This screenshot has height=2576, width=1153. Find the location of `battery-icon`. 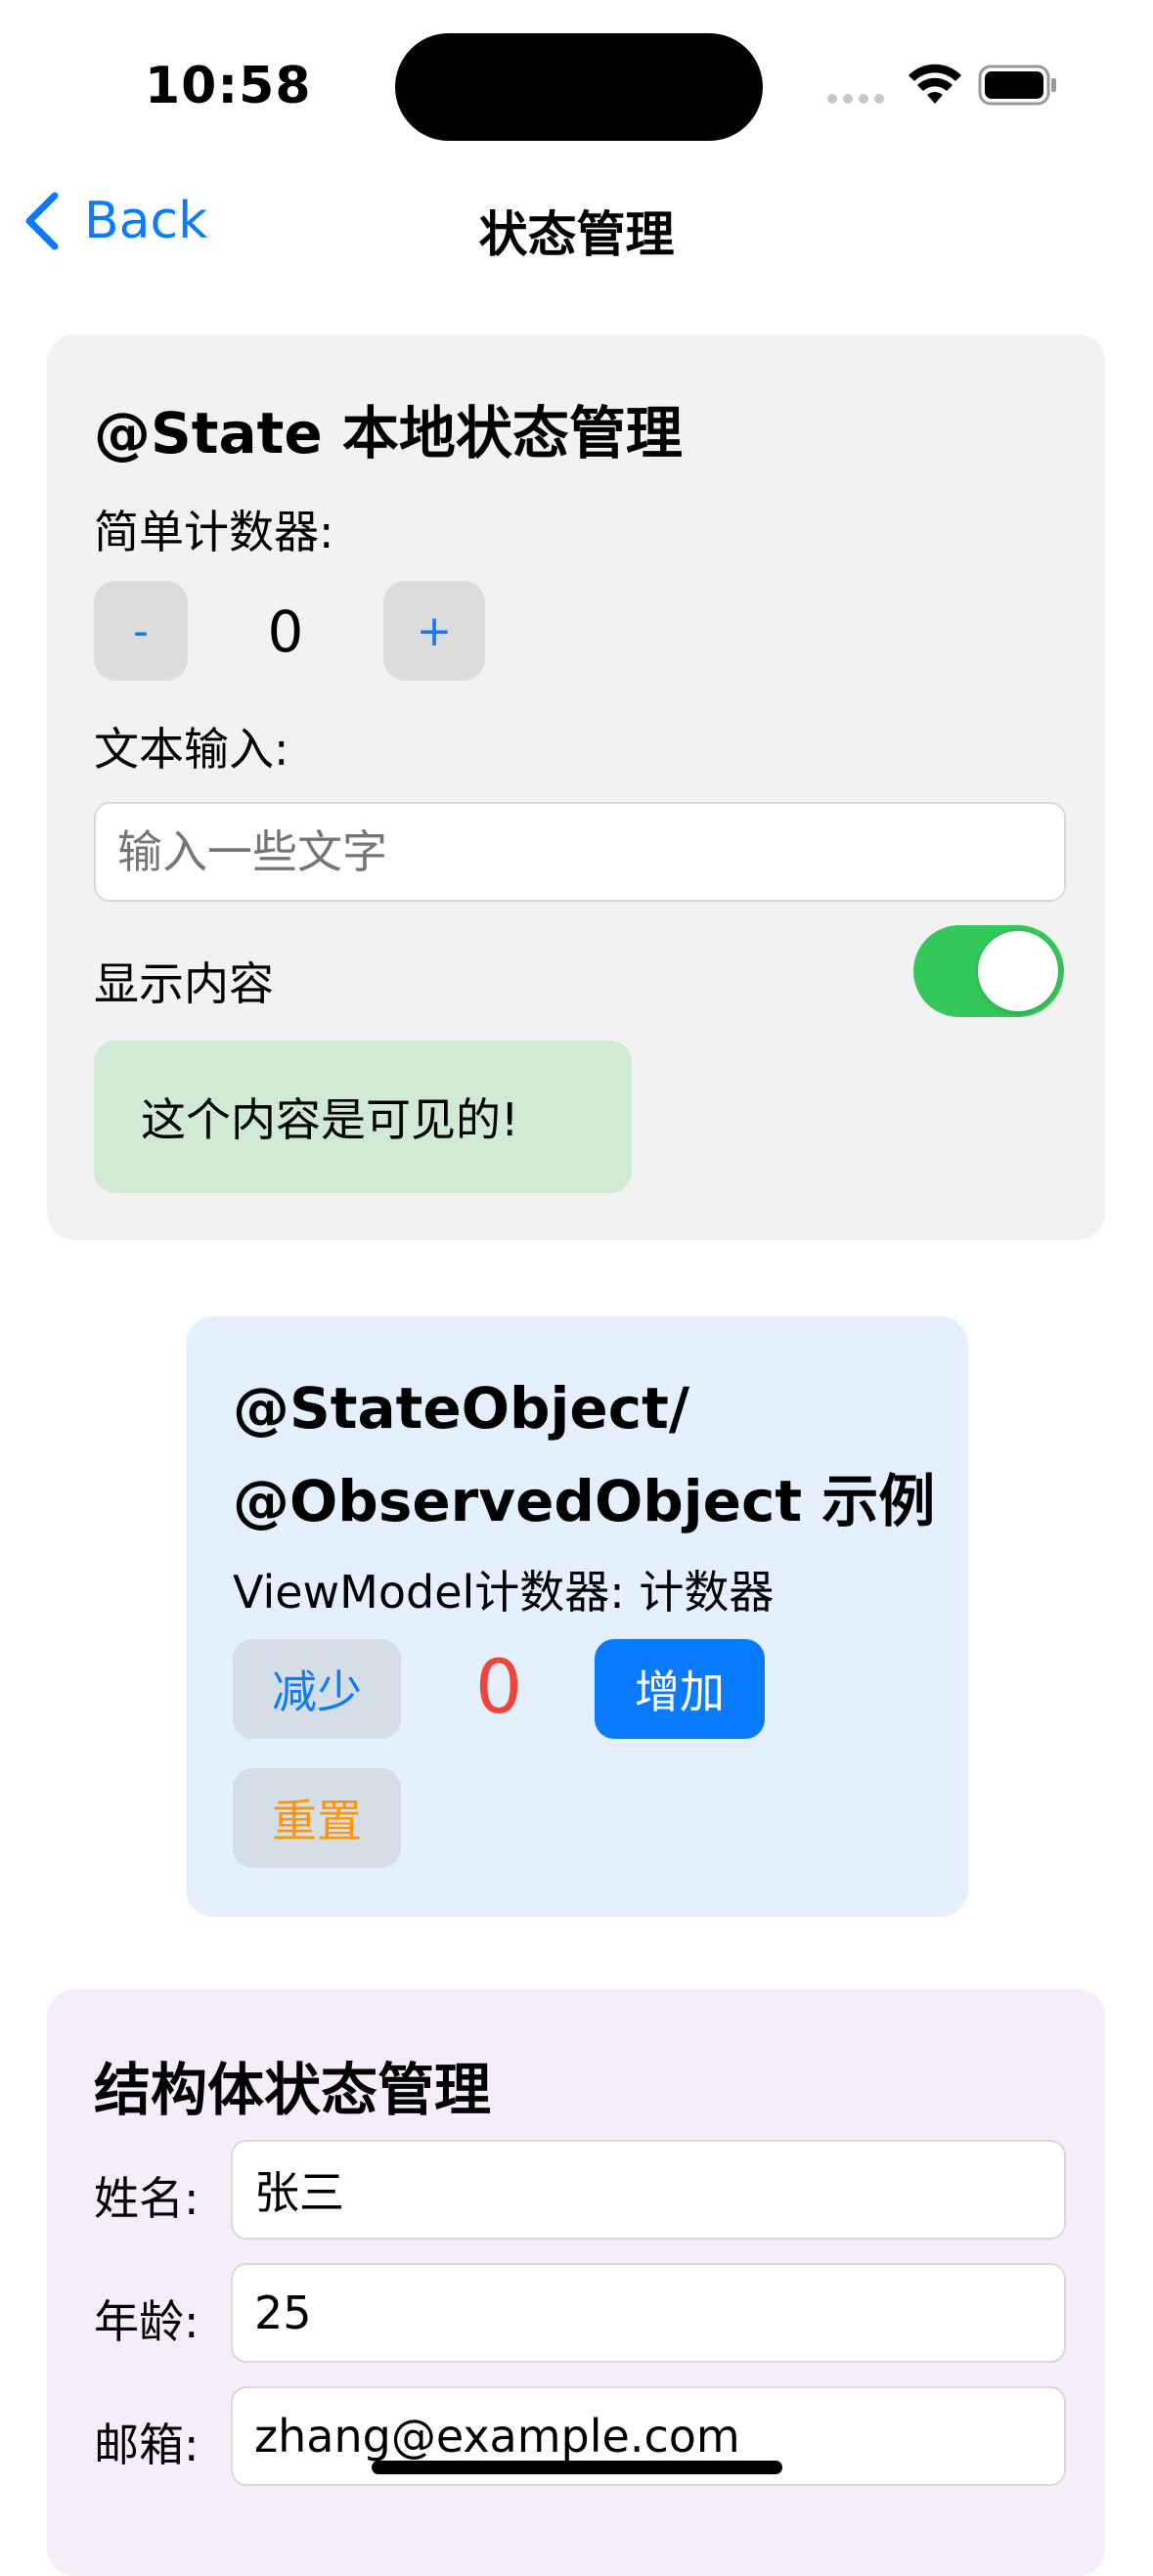

battery-icon is located at coordinates (1017, 85).